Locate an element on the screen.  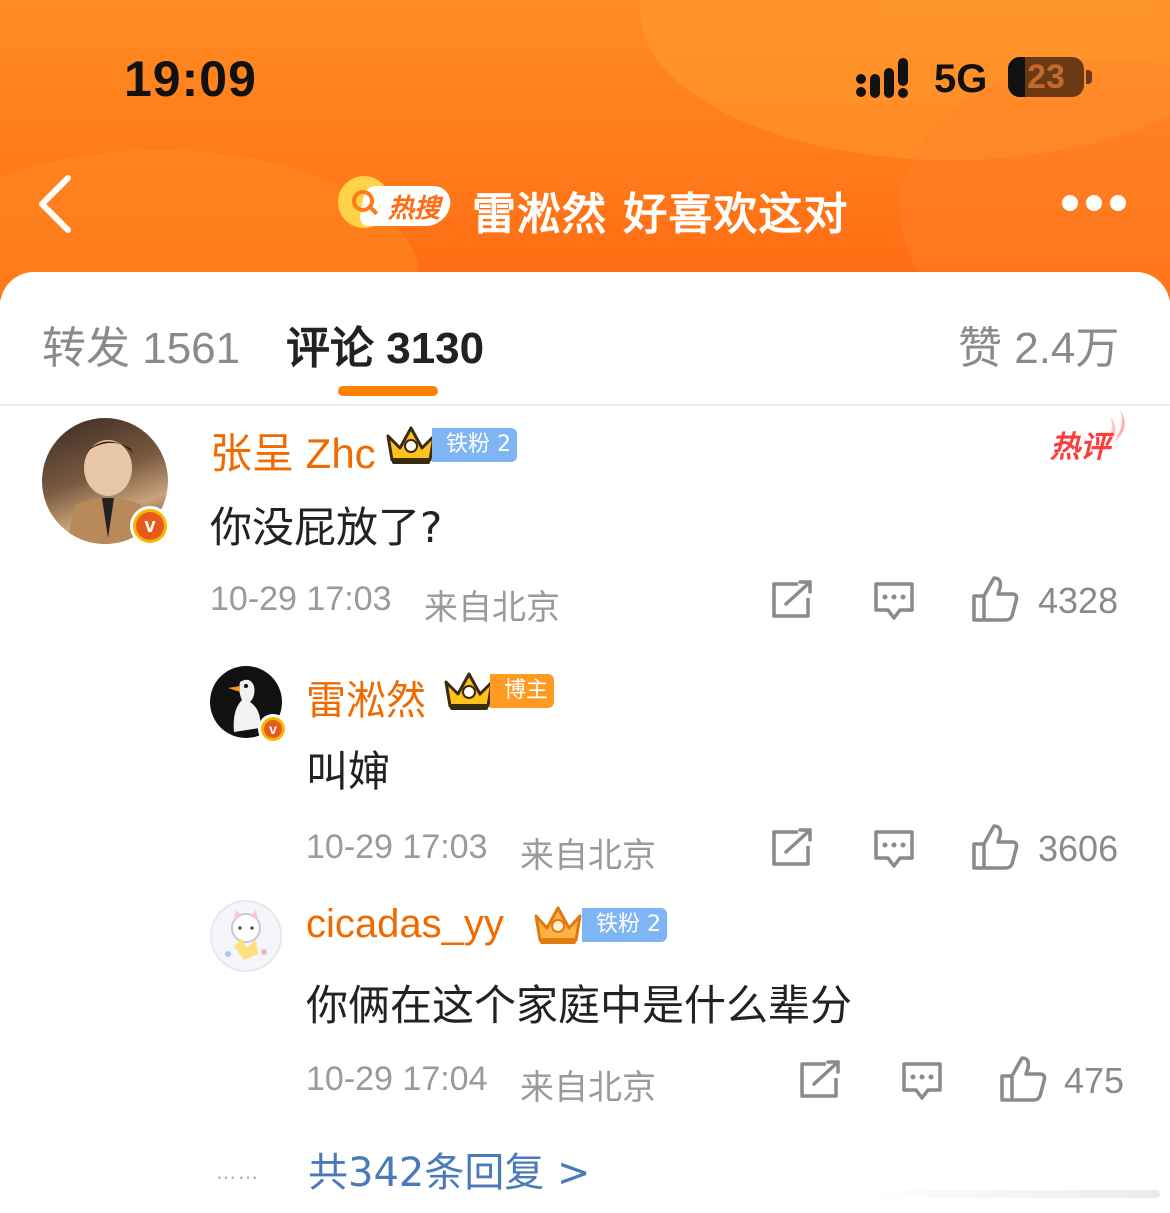
comment-location: 来自北京 is located at coordinates (492, 608).